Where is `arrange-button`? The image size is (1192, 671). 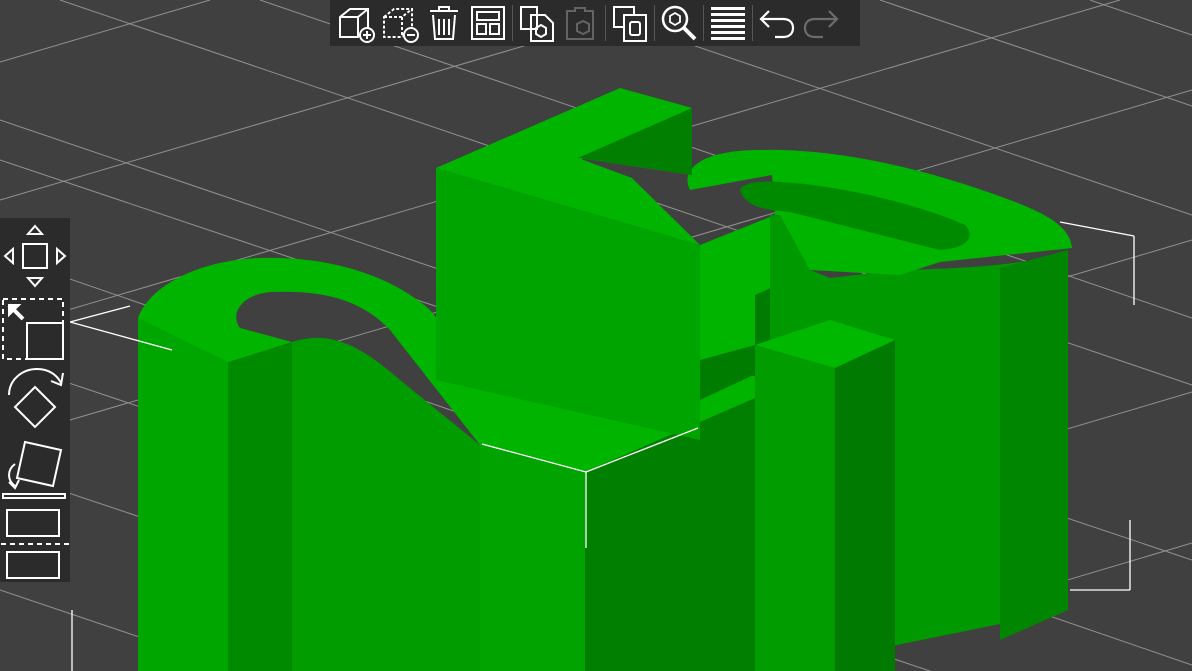 arrange-button is located at coordinates (488, 23).